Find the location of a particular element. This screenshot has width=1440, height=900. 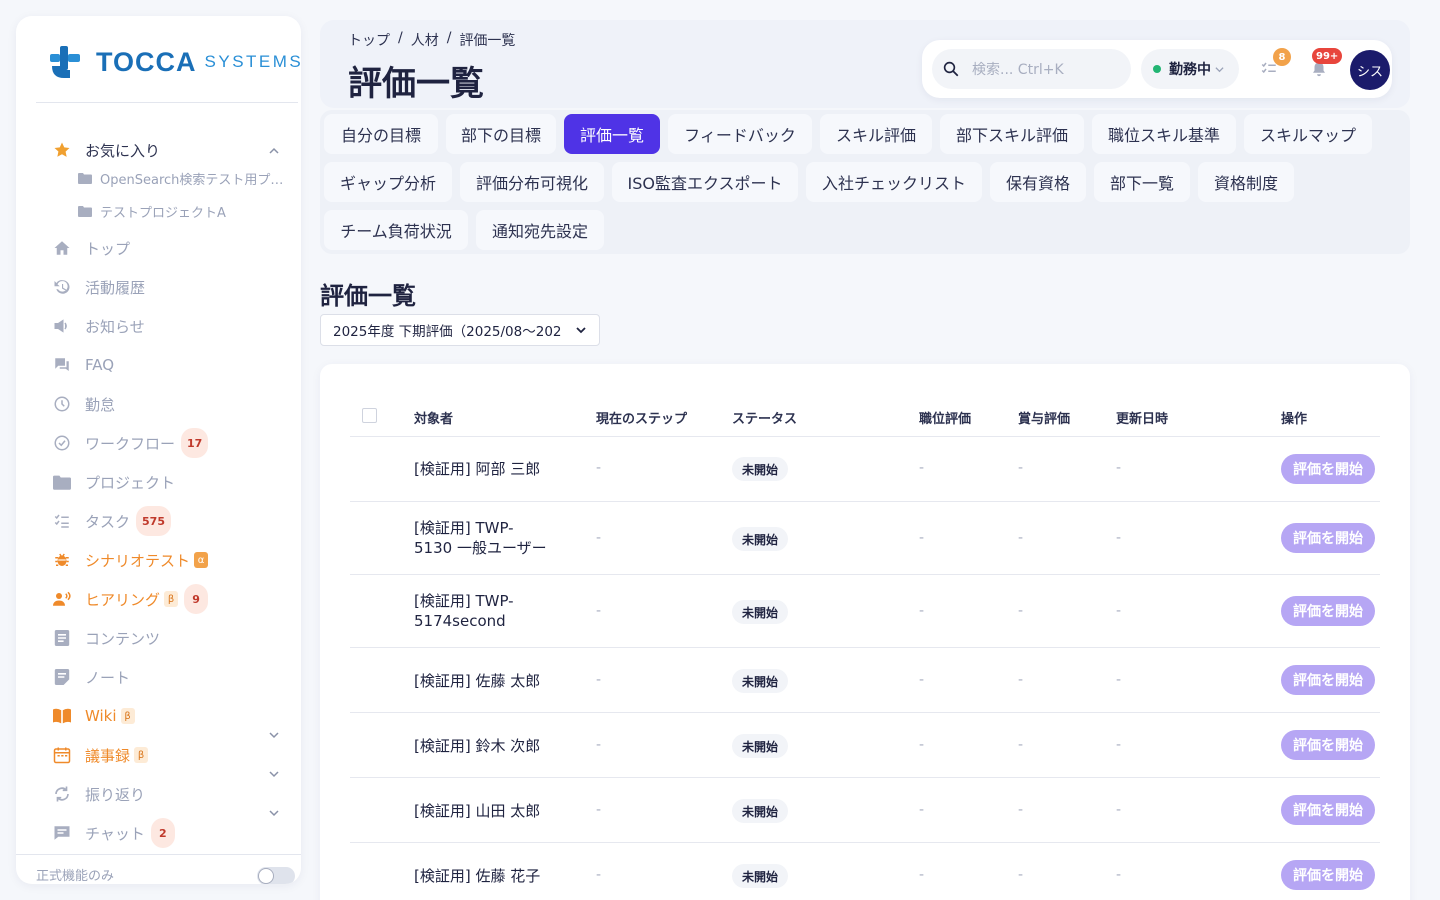

sidebar-item-faq: FAQ is located at coordinates (83, 365).